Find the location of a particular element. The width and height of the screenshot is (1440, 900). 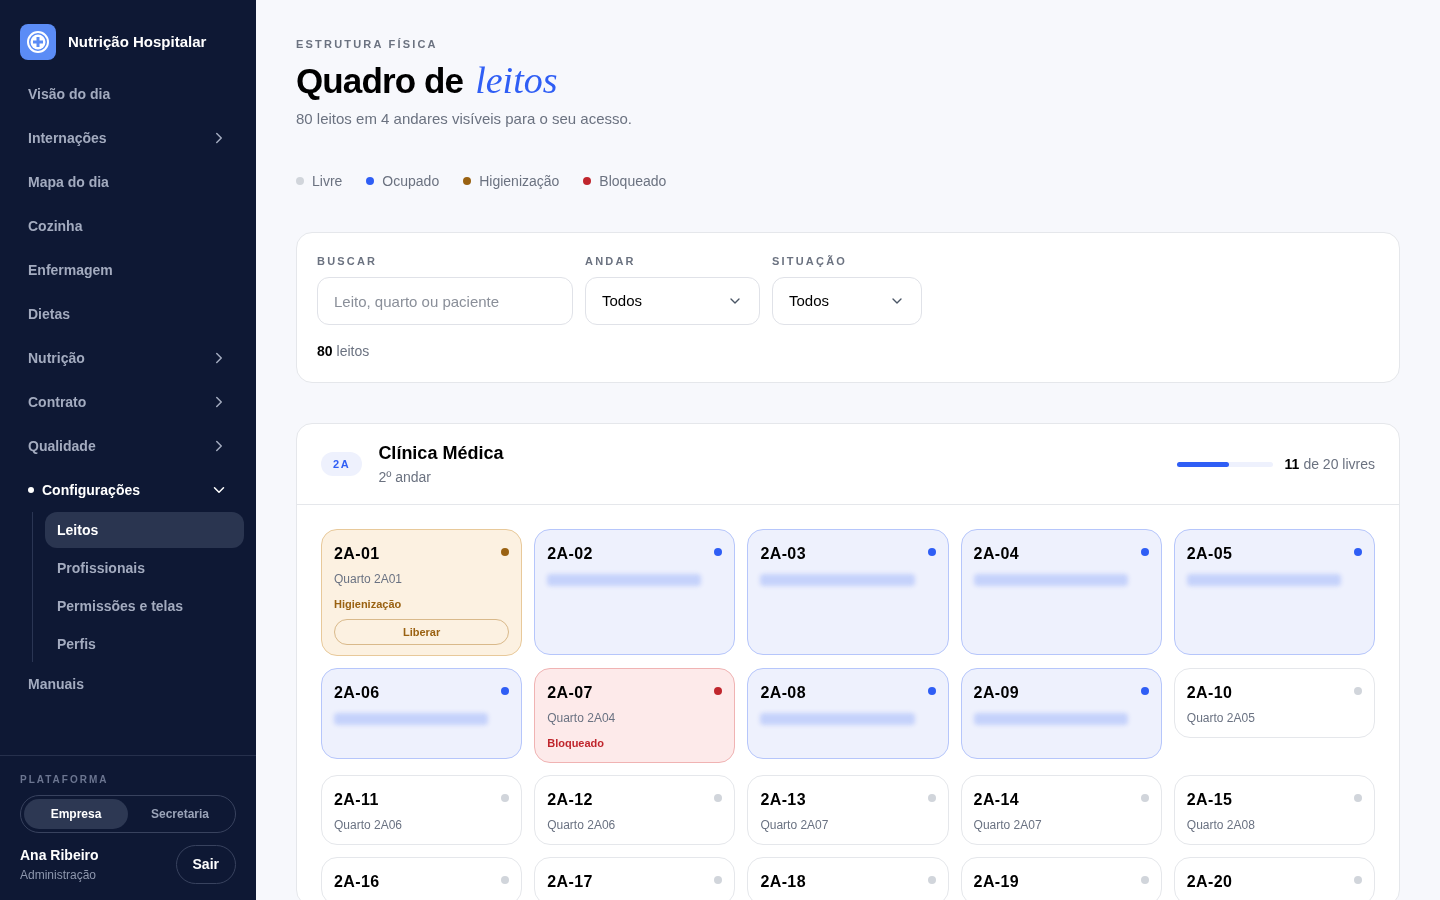

nav-item: Qualidade is located at coordinates (128, 446).